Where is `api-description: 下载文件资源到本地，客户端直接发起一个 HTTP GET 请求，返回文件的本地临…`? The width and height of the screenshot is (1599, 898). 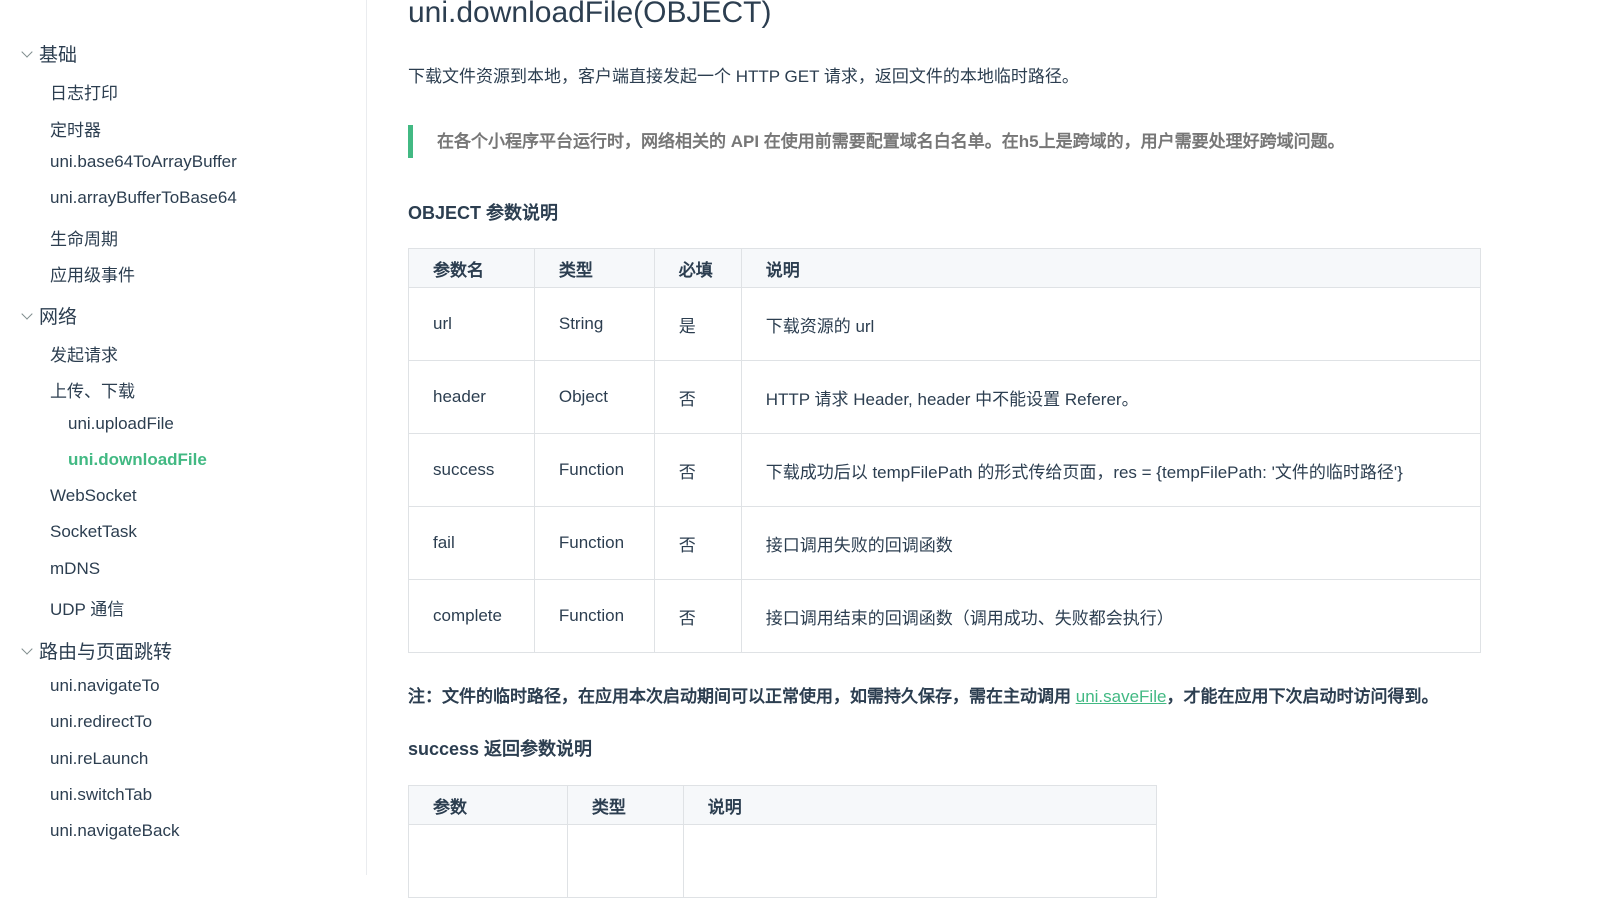 api-description: 下载文件资源到本地，客户端直接发起一个 HTTP GET 请求，返回文件的本地临… is located at coordinates (743, 76).